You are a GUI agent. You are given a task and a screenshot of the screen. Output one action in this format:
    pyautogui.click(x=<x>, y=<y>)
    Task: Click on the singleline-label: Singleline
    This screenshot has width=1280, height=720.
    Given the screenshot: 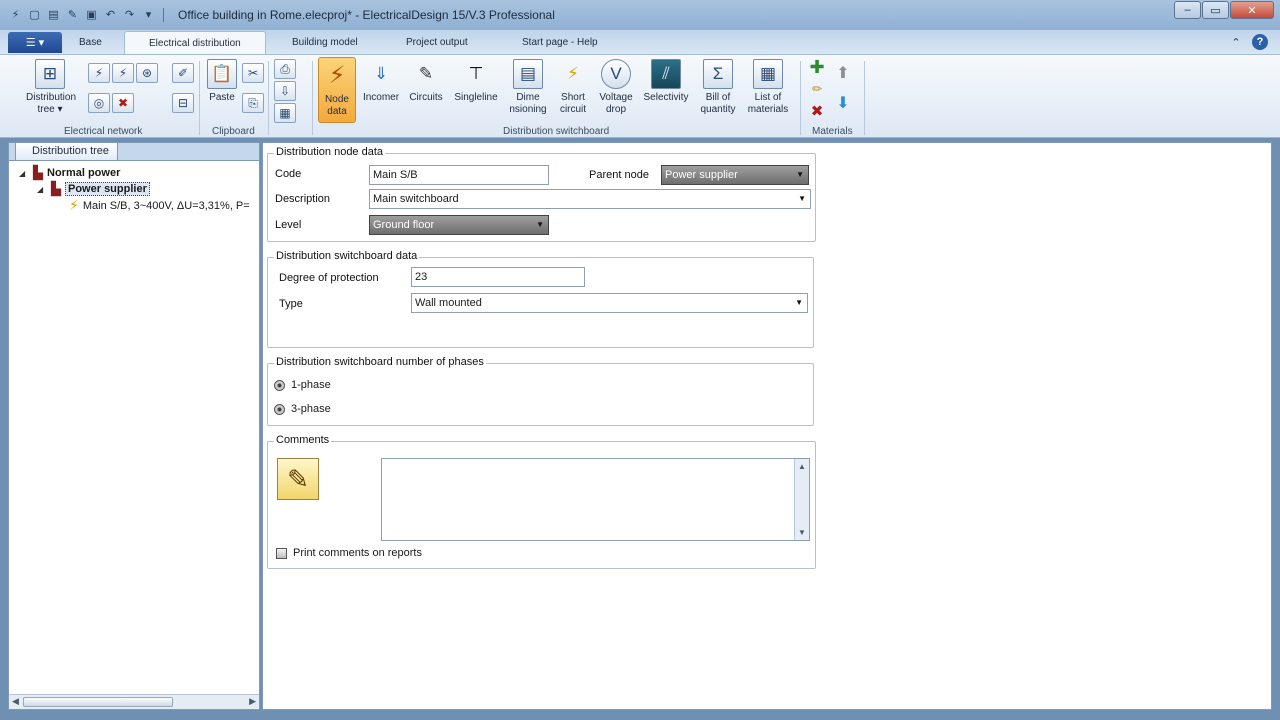 What is the action you would take?
    pyautogui.click(x=476, y=97)
    